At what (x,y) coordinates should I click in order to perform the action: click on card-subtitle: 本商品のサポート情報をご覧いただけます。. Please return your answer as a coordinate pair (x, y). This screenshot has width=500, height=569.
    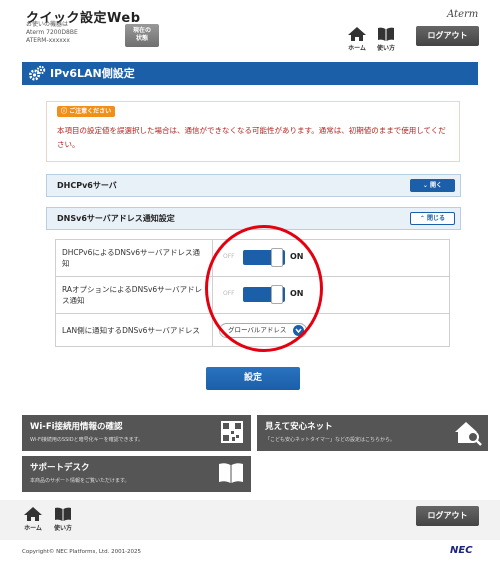
    Looking at the image, I should click on (80, 481).